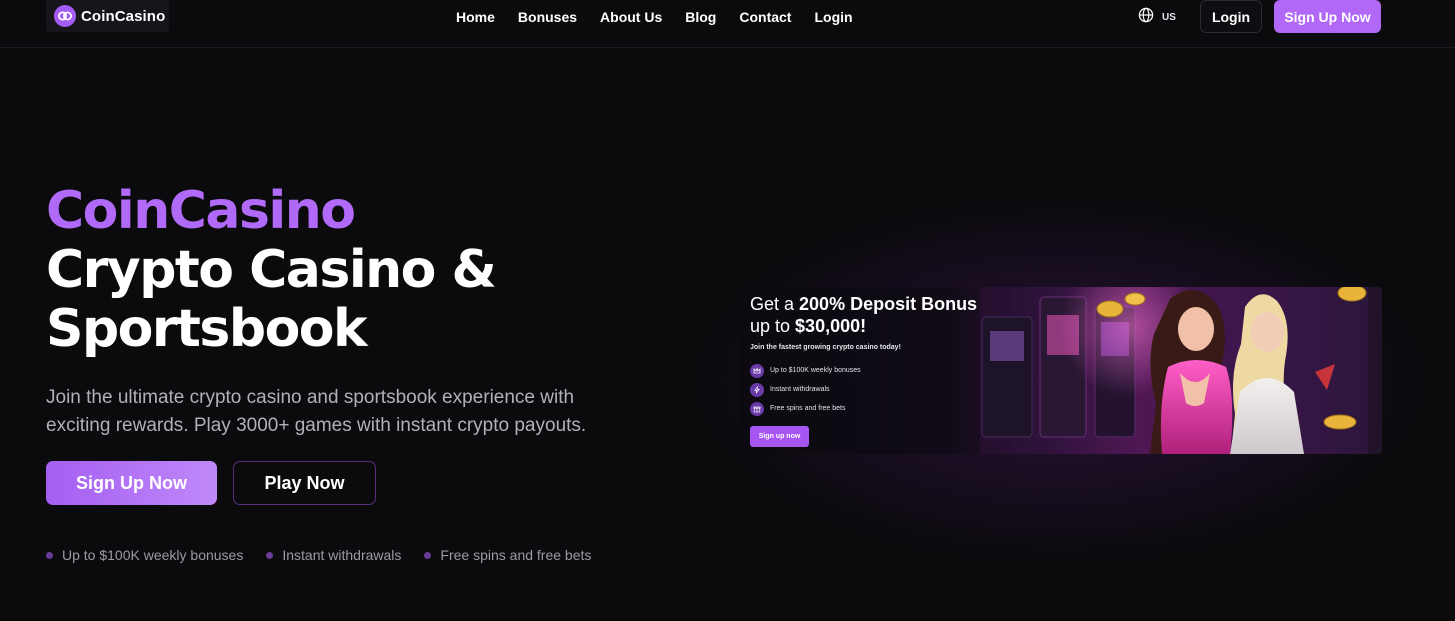 The width and height of the screenshot is (1455, 621). Describe the element at coordinates (1327, 16) in the screenshot. I see `header-signup-button: Sign Up Now` at that location.